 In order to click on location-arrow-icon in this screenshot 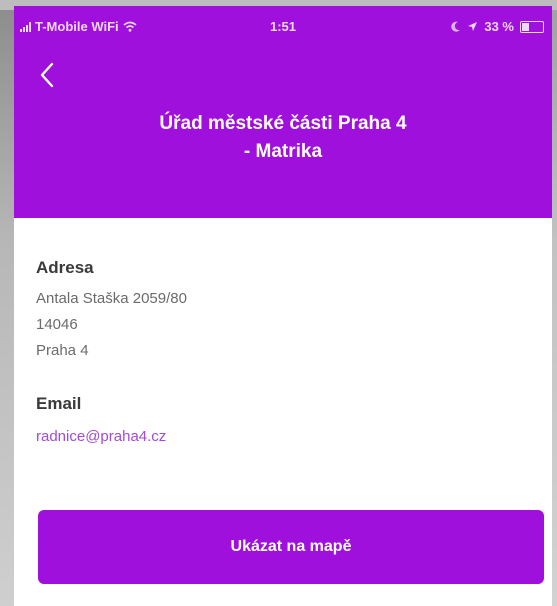, I will do `click(473, 26)`.